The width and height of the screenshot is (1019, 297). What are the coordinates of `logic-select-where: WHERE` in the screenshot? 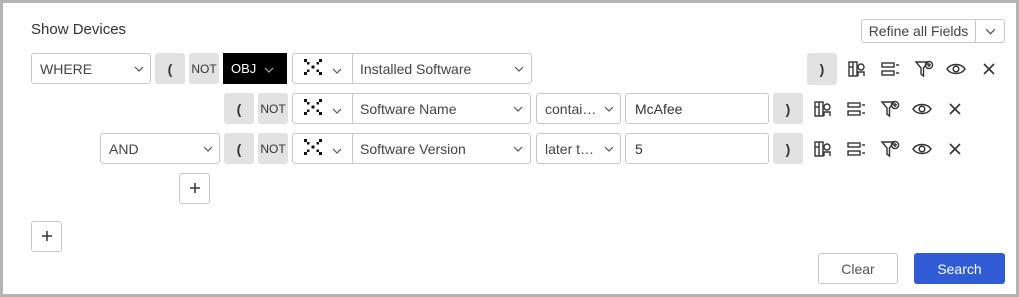 It's located at (91, 68).